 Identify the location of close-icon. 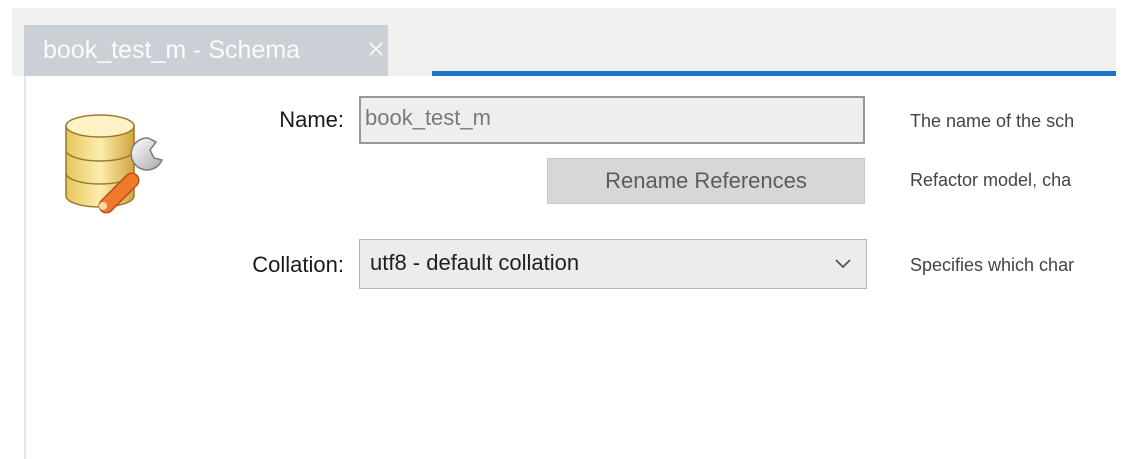
(376, 49).